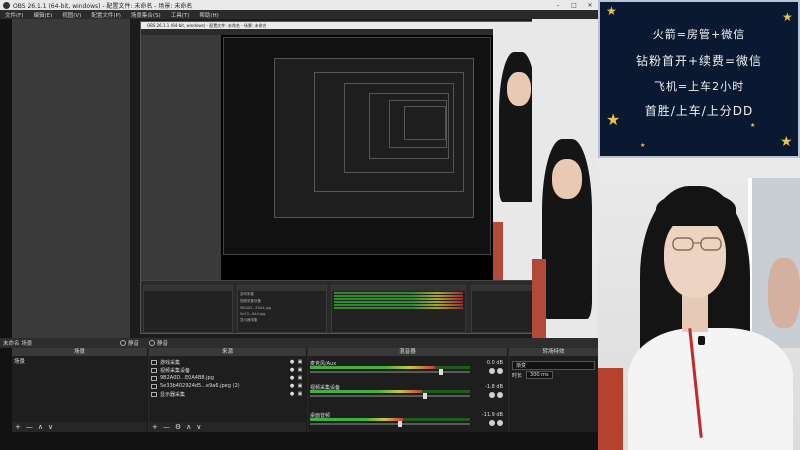 This screenshot has height=450, width=800. Describe the element at coordinates (155, 427) in the screenshot. I see `add-source-button: +` at that location.